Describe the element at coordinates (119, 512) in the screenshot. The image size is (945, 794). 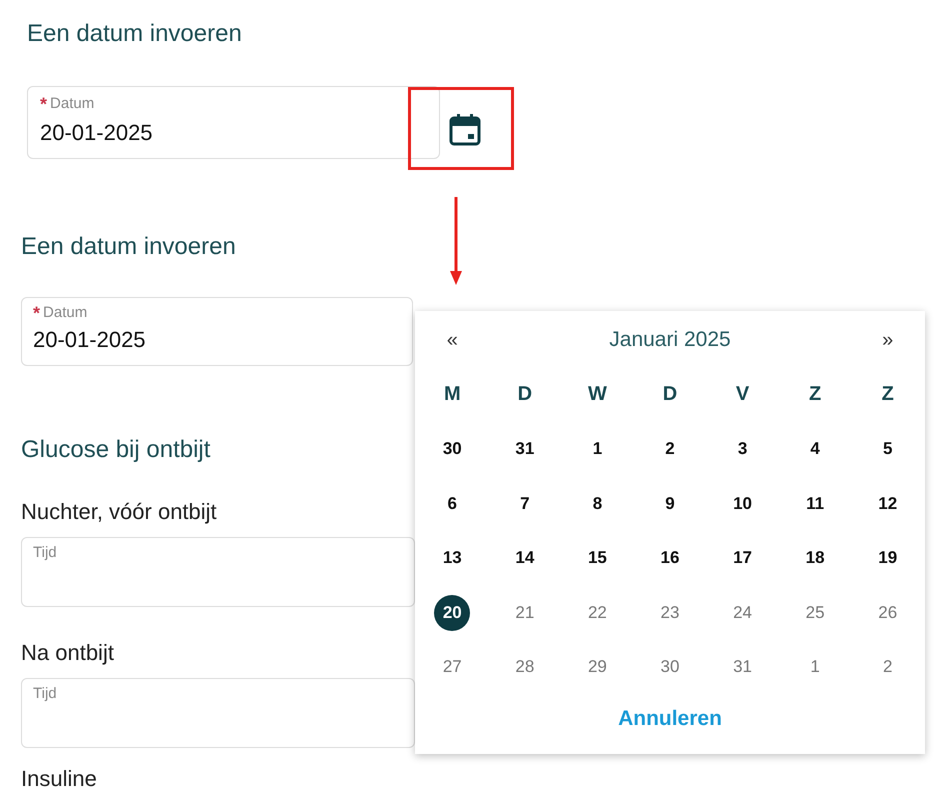
I see `question-label: Nuchter, vóór ontbijt` at that location.